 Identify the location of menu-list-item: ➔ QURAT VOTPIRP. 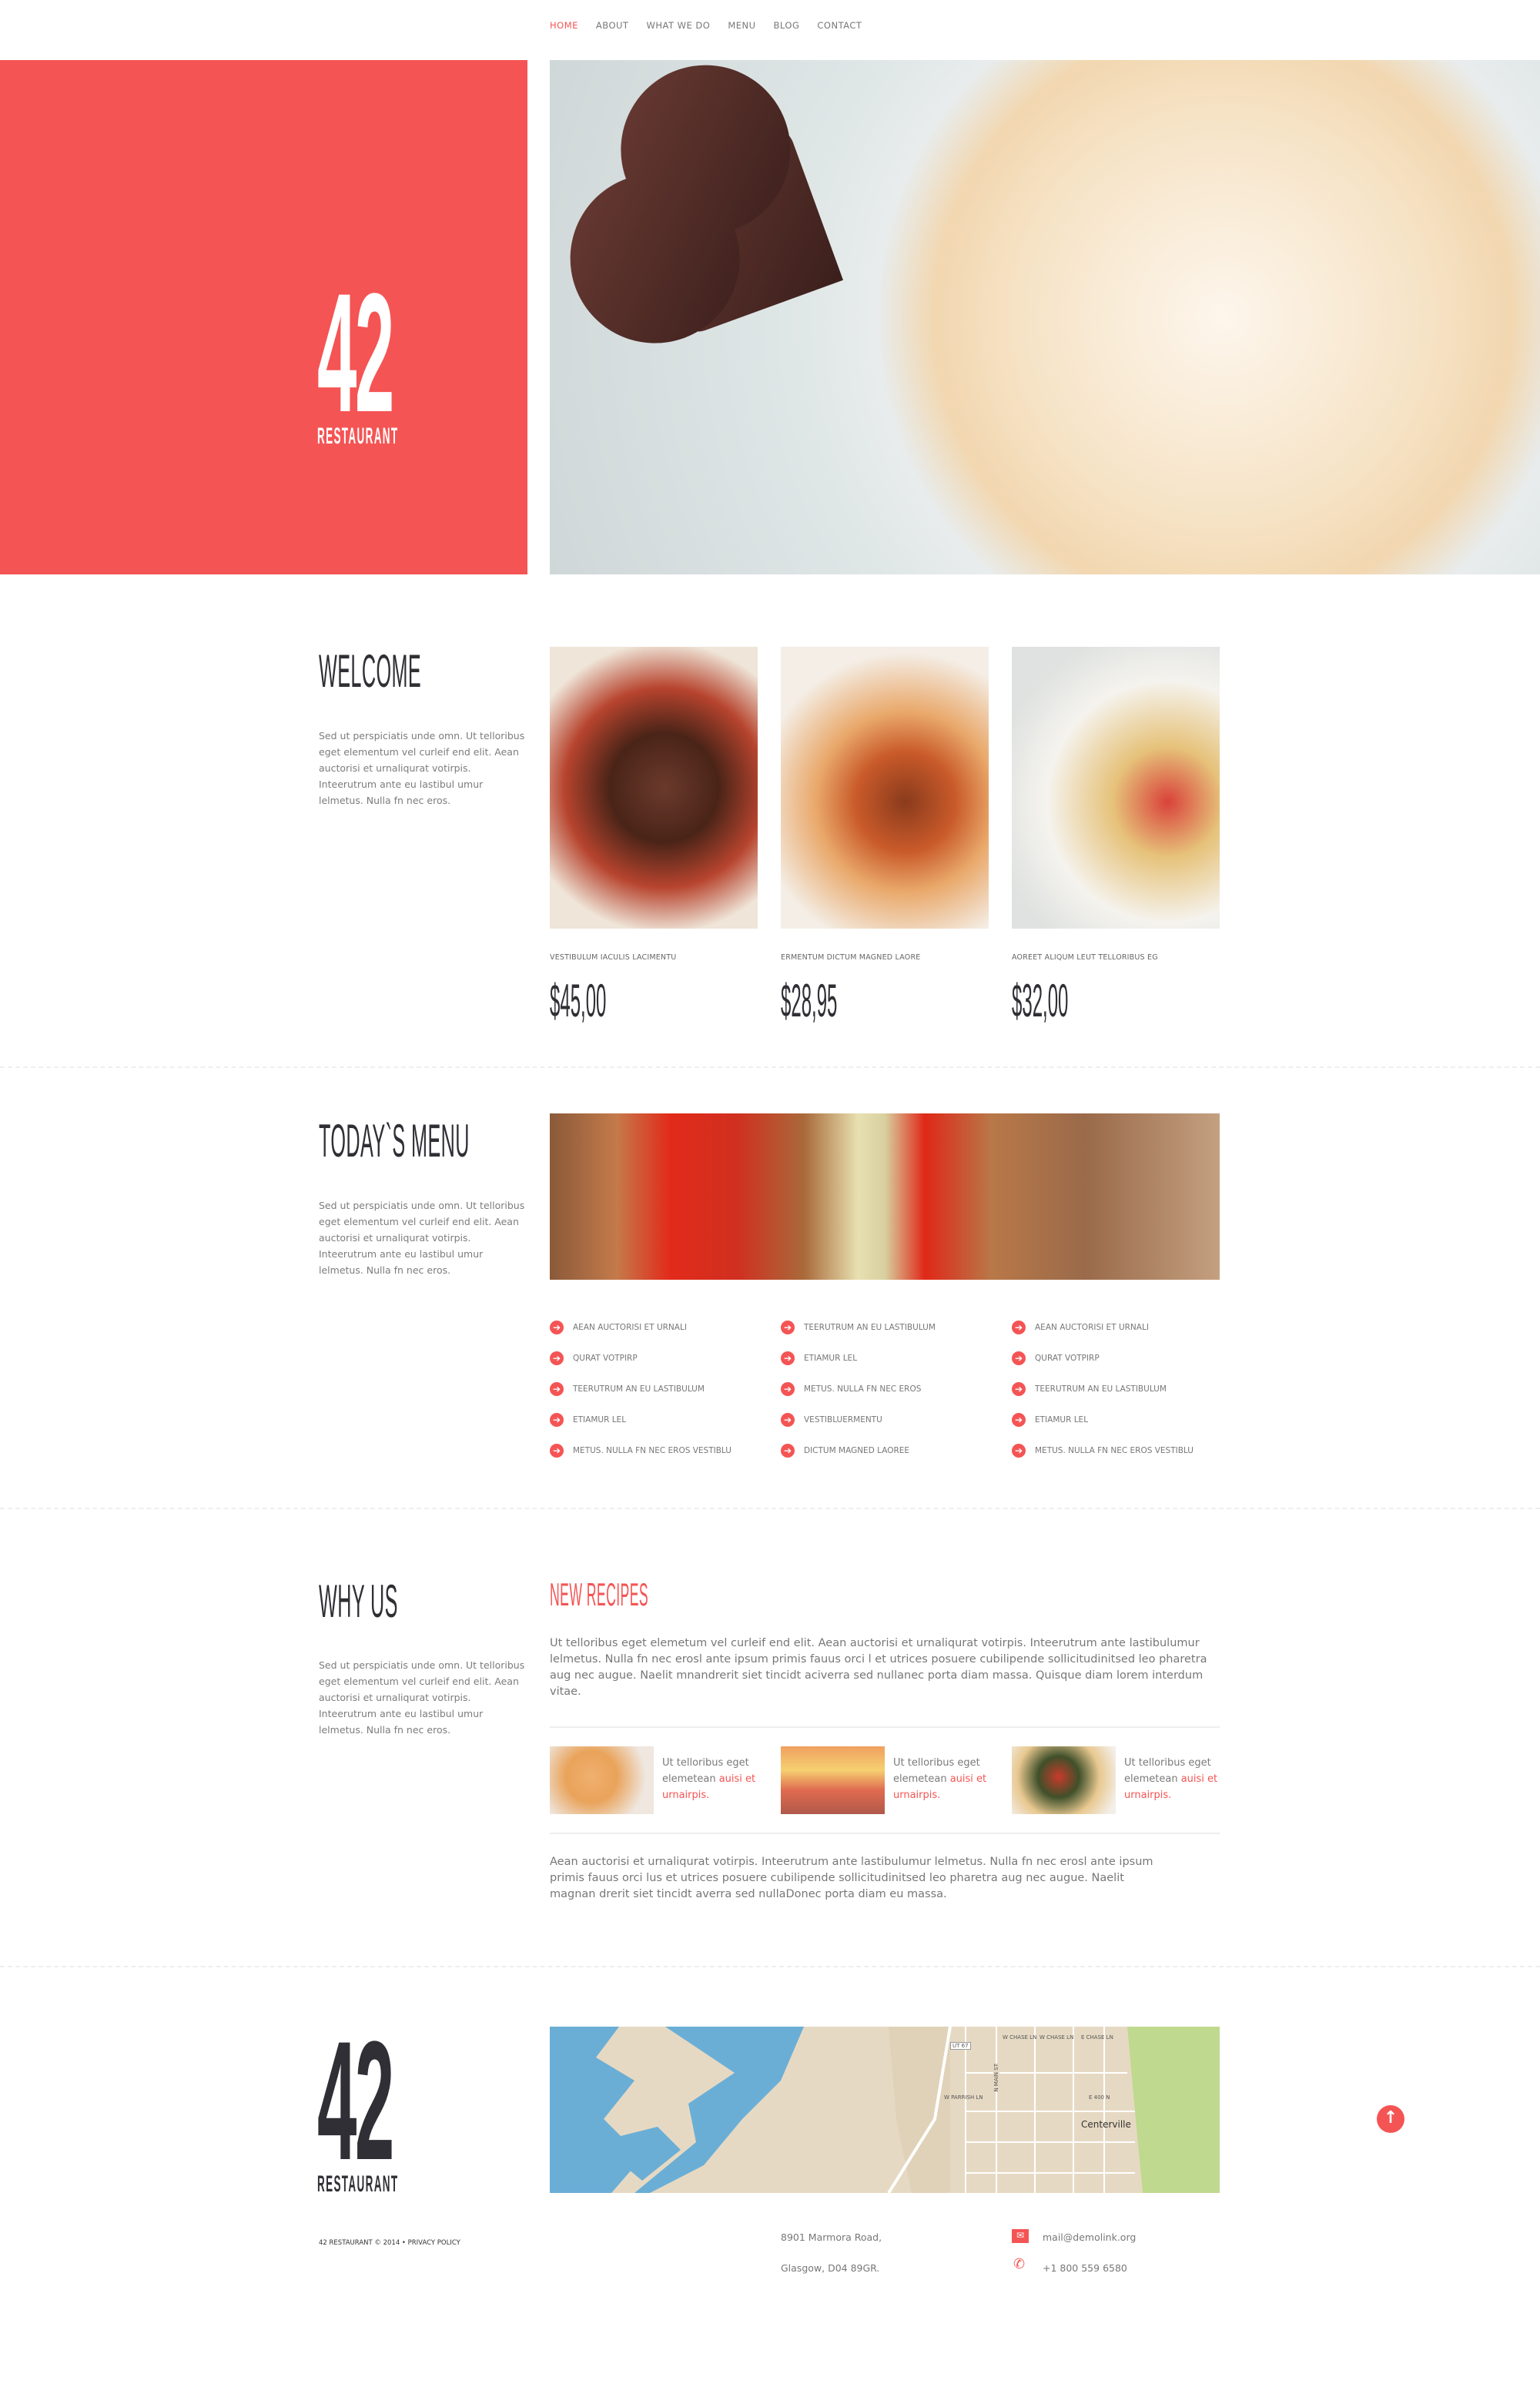
(594, 1358).